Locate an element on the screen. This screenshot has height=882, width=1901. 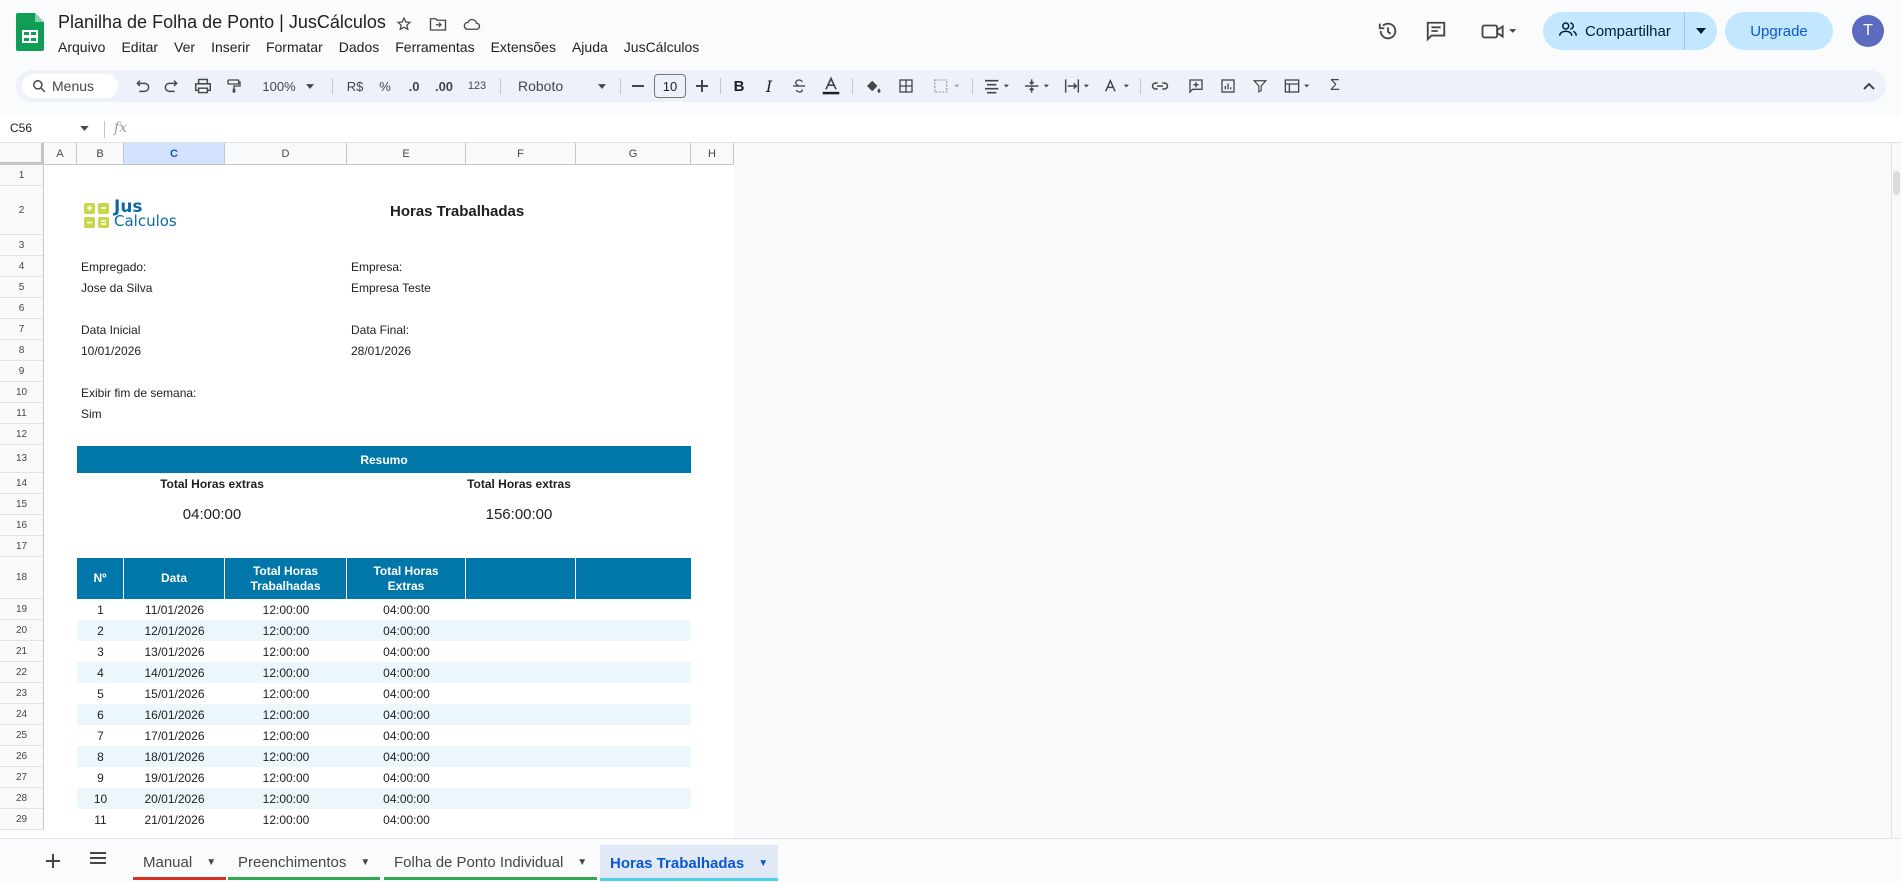
column-header-a: A is located at coordinates (60, 154).